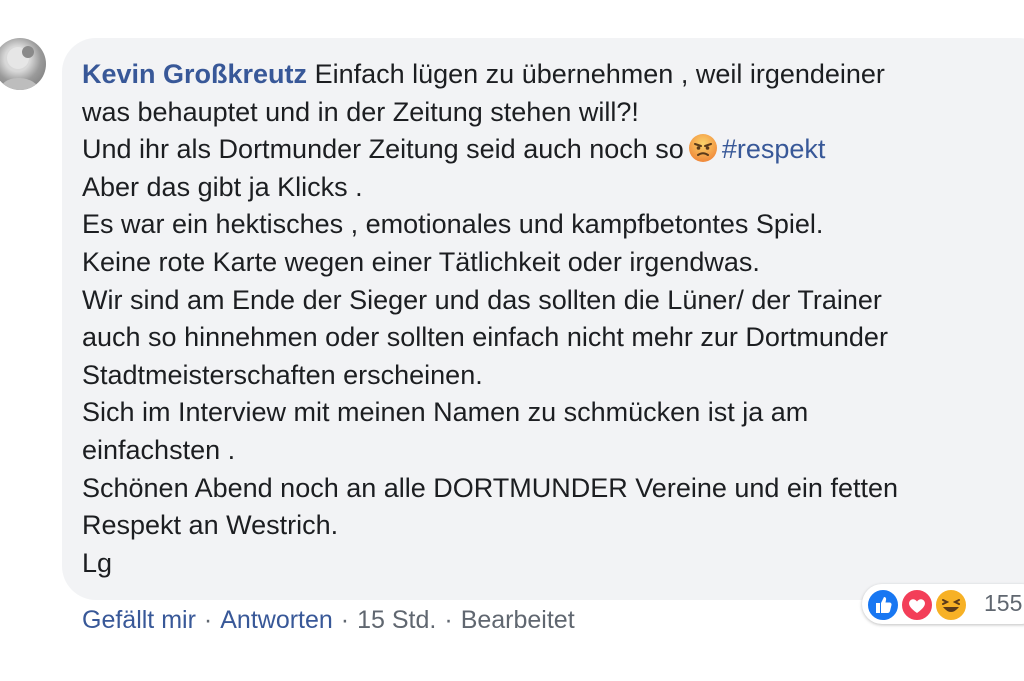 The width and height of the screenshot is (1024, 681). I want to click on timestamp: 15 Std., so click(396, 620).